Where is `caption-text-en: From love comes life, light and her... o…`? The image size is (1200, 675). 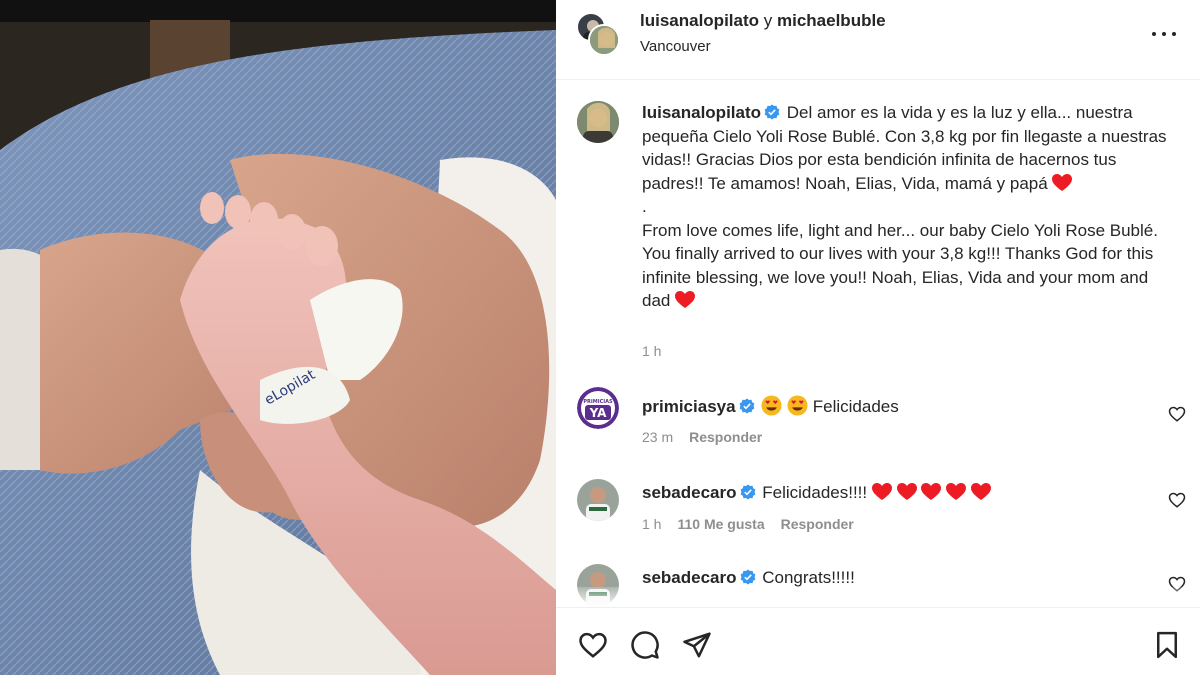
caption-text-en: From love comes life, light and her... o… is located at coordinates (900, 265).